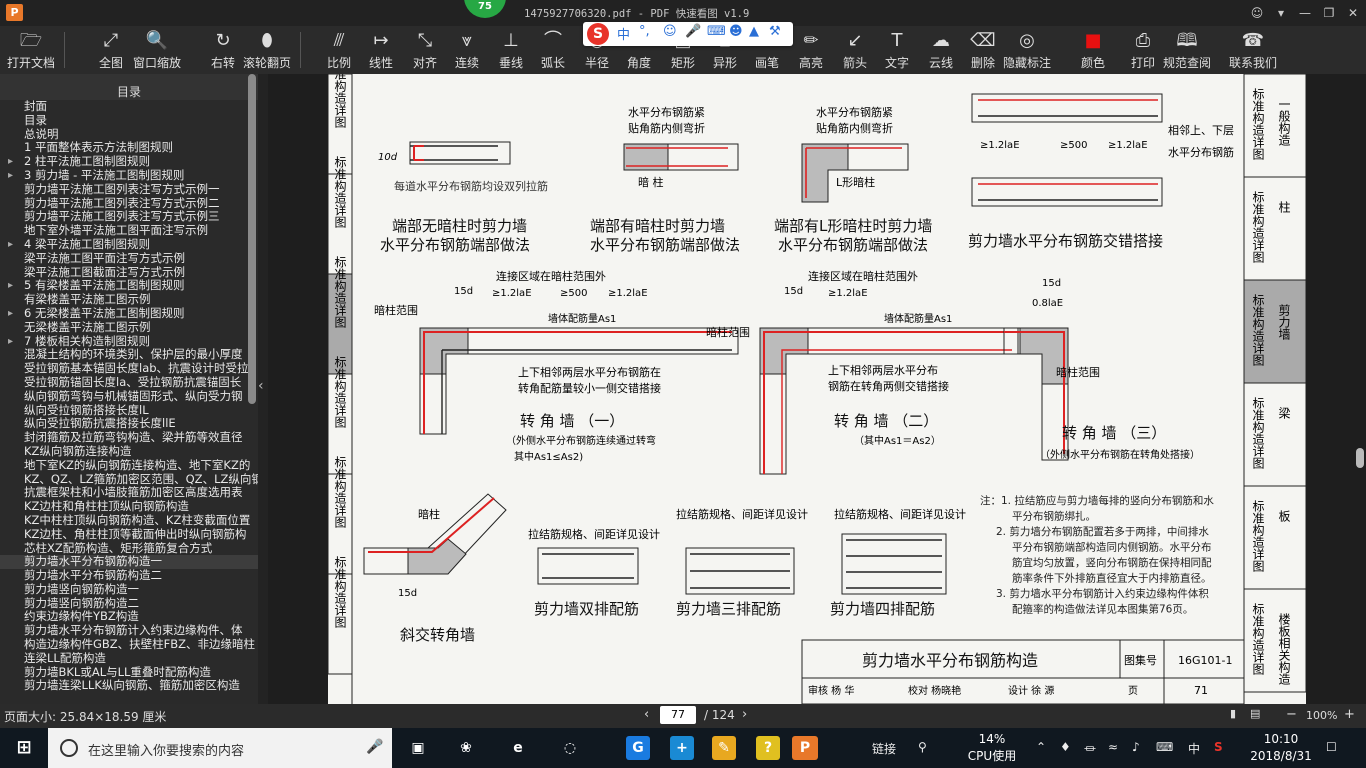 Image resolution: width=1366 pixels, height=768 pixels. Describe the element at coordinates (693, 31) in the screenshot. I see `voice-icon: 🎤` at that location.